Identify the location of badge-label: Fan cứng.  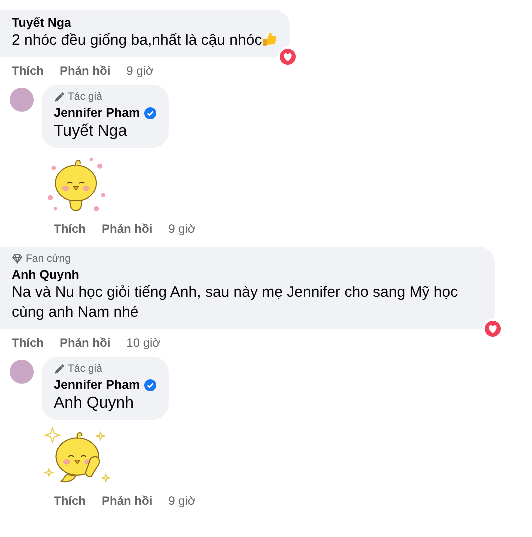
(48, 259).